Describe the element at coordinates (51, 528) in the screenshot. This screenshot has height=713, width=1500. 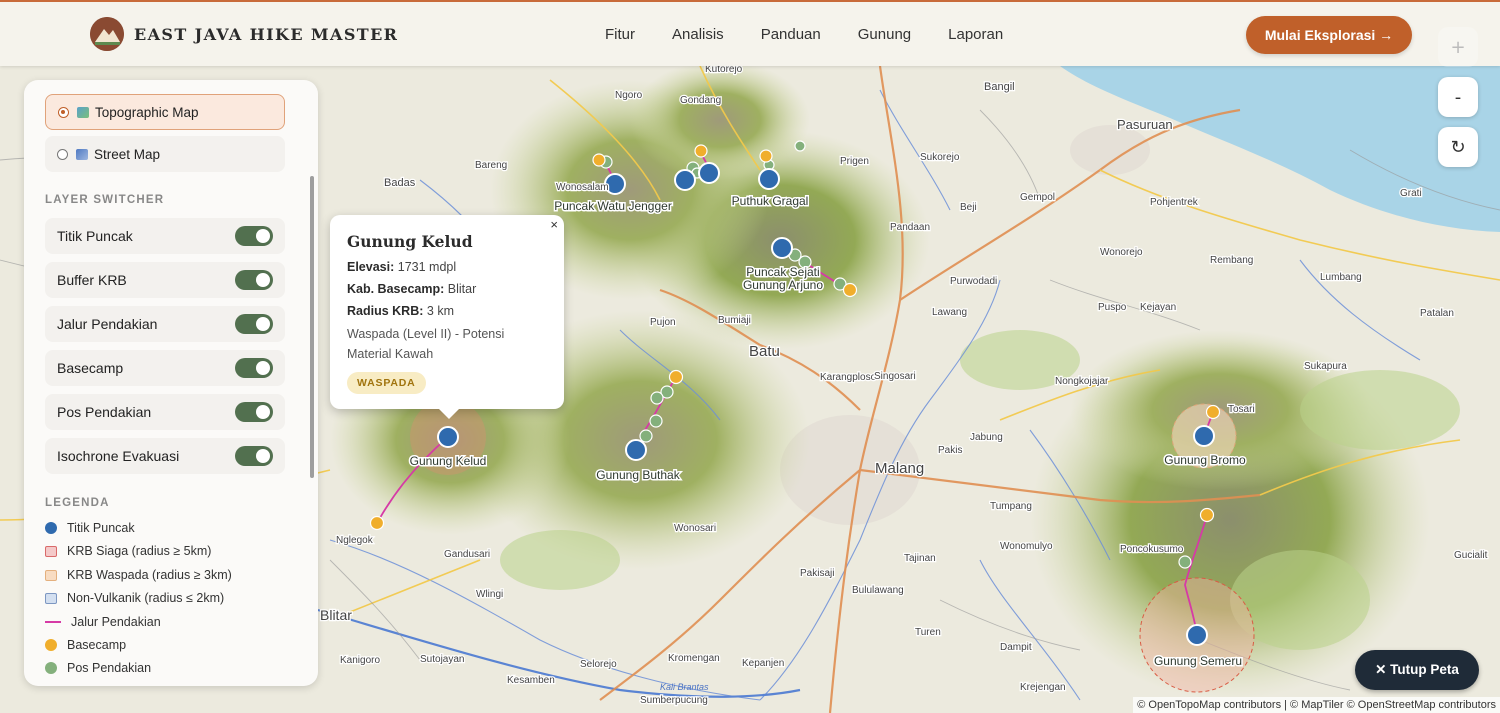
I see `blue-dot-icon` at that location.